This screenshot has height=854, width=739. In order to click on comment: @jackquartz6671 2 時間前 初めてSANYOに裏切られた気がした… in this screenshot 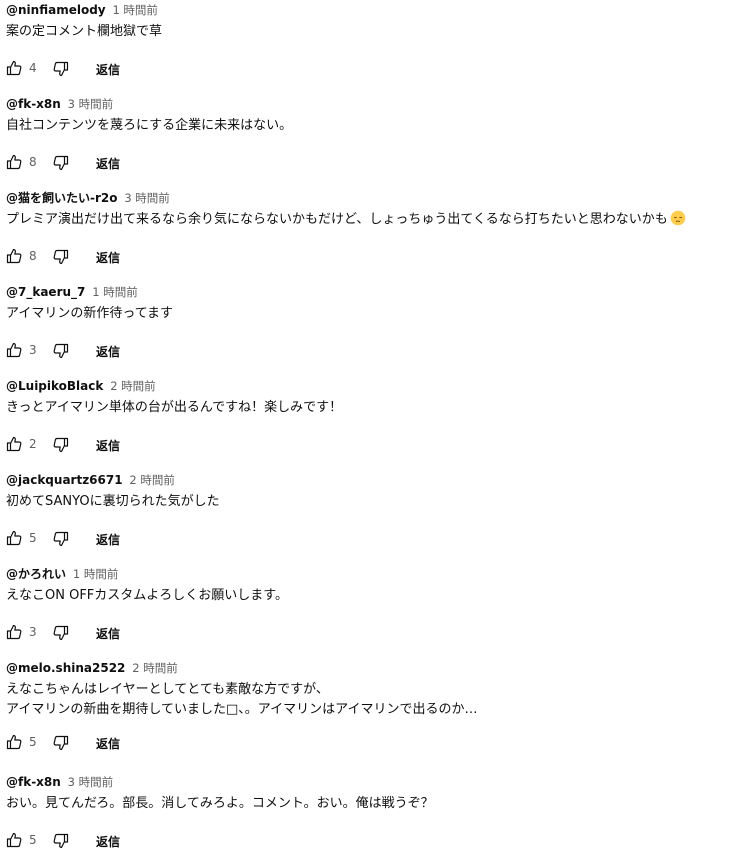, I will do `click(372, 511)`.